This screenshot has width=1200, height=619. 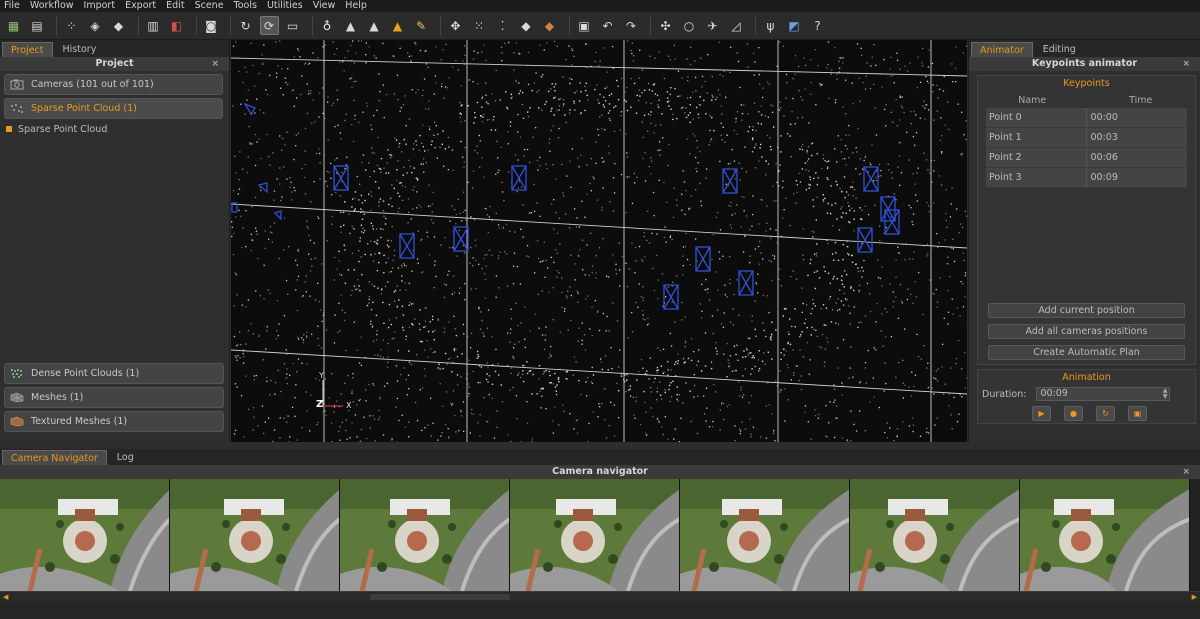 I want to click on duration-input: 00:09 ▲ ▼, so click(x=1103, y=394).